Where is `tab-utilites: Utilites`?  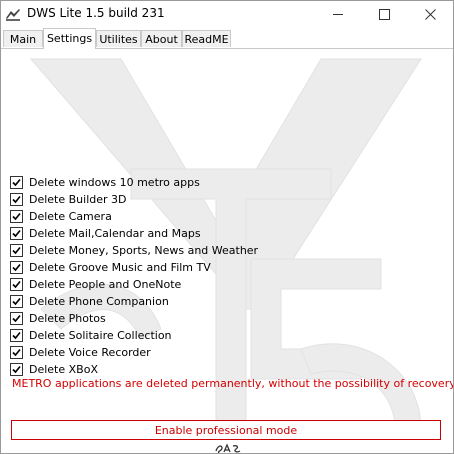 tab-utilites: Utilites is located at coordinates (118, 38).